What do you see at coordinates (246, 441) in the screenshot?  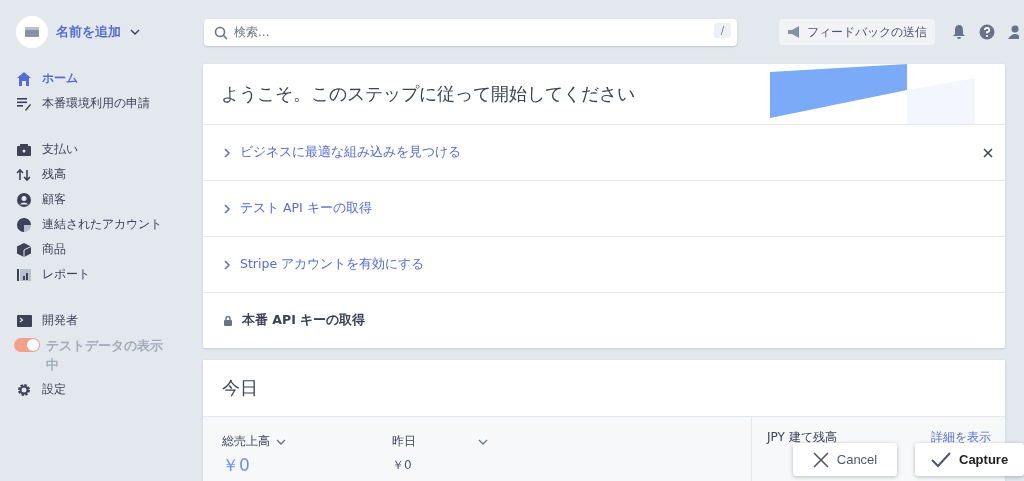 I see `metric-label: 総売上高` at bounding box center [246, 441].